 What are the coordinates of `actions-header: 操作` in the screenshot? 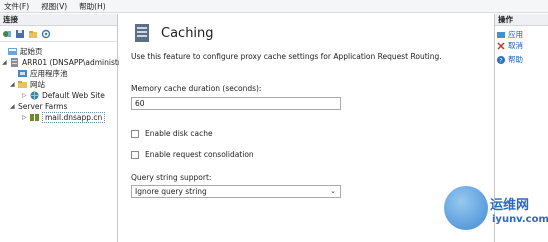 It's located at (521, 20).